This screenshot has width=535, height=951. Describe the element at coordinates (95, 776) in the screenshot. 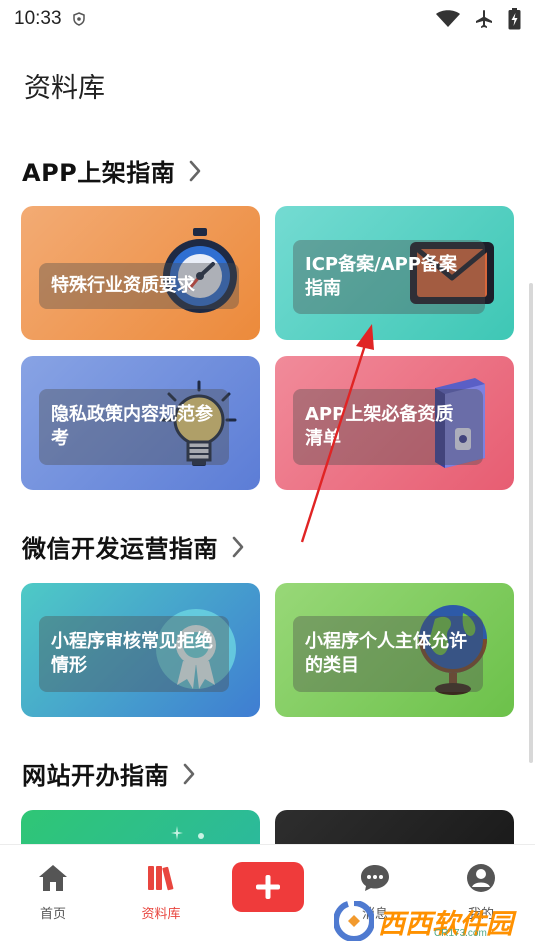

I see `section-title: 网站开办指南` at that location.